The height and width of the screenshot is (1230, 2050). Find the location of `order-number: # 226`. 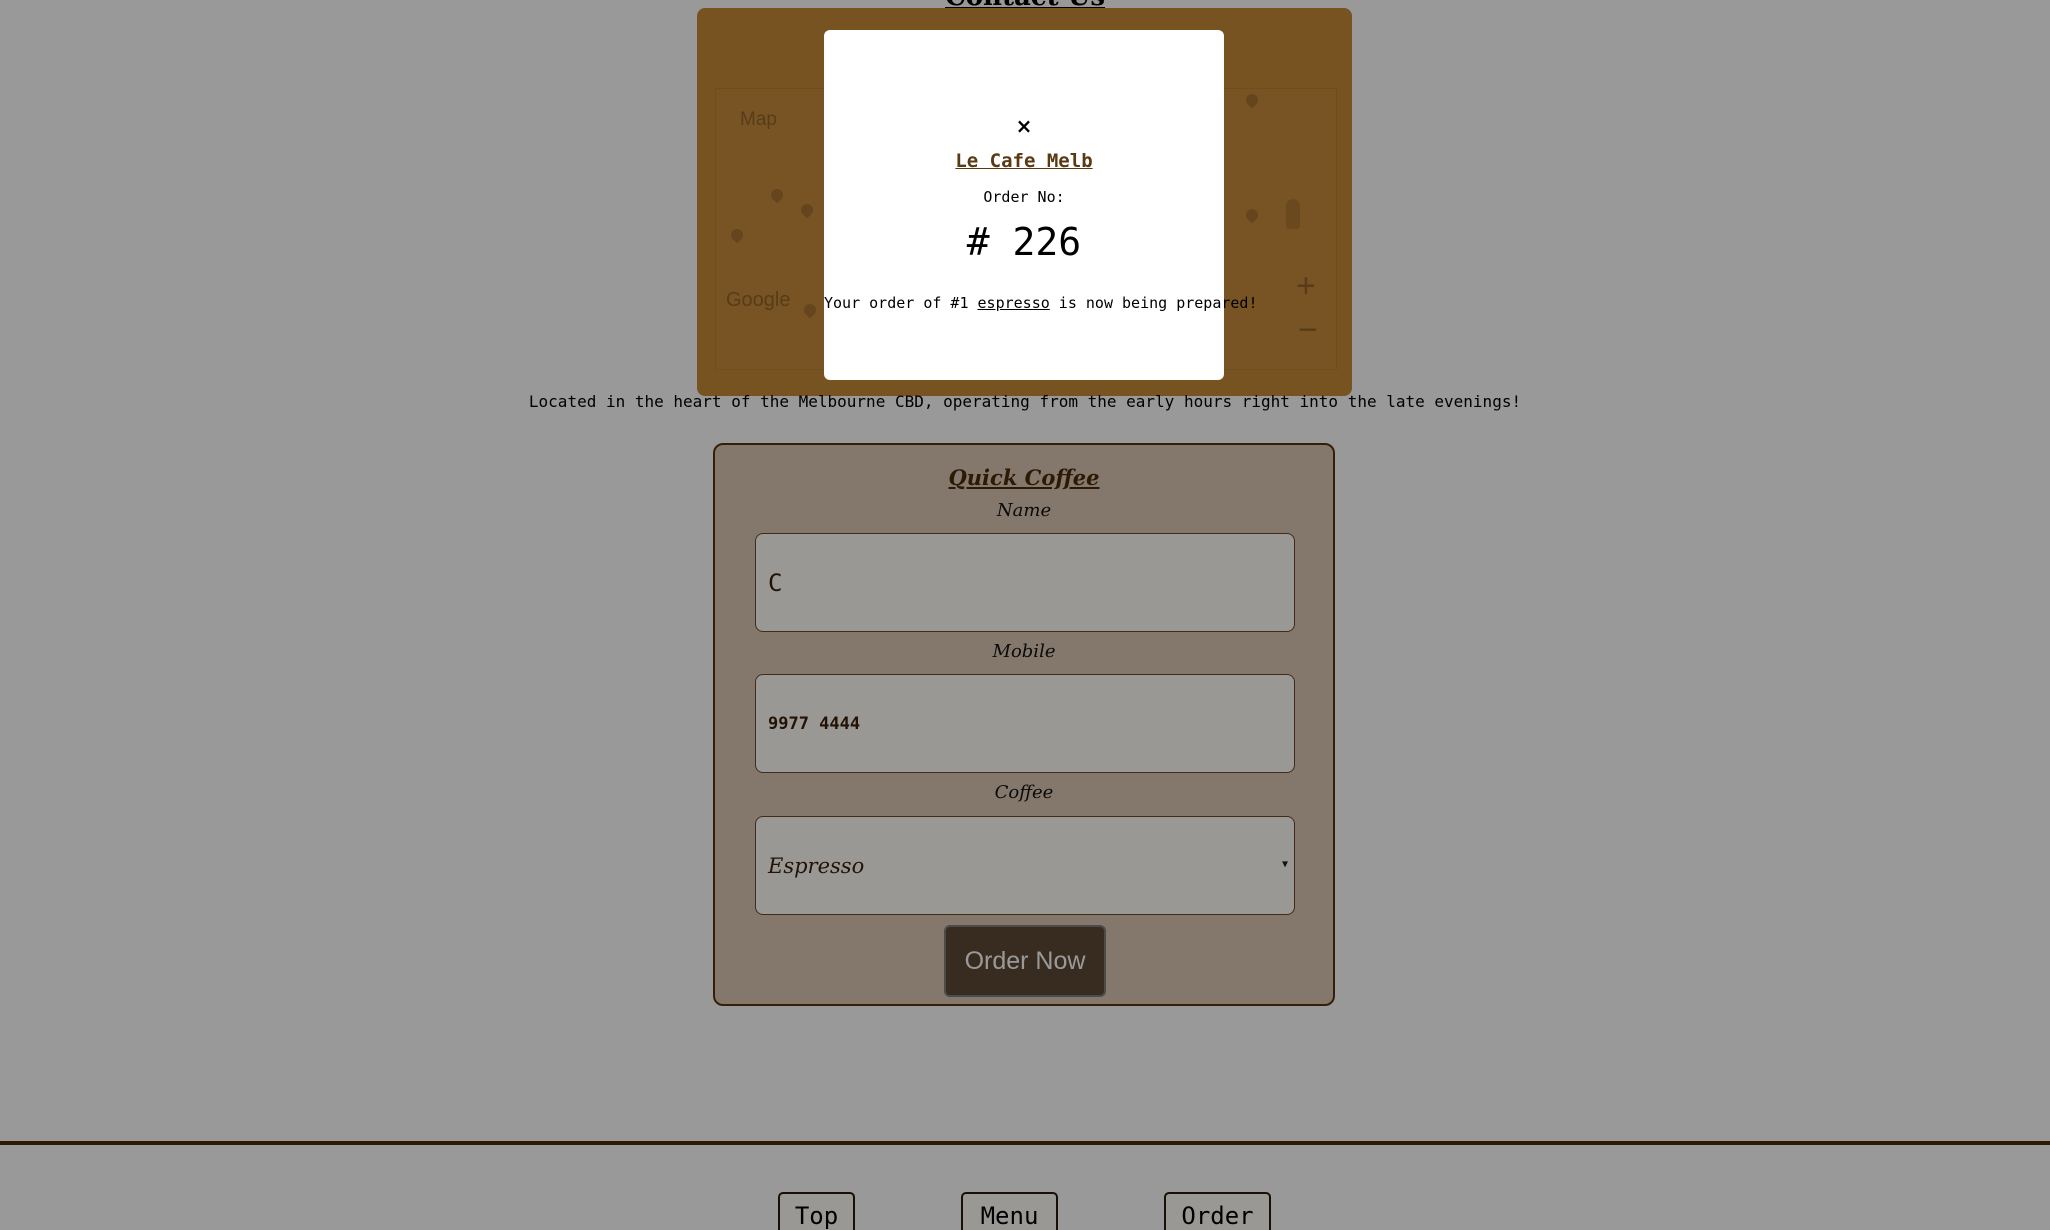

order-number: # 226 is located at coordinates (1024, 242).